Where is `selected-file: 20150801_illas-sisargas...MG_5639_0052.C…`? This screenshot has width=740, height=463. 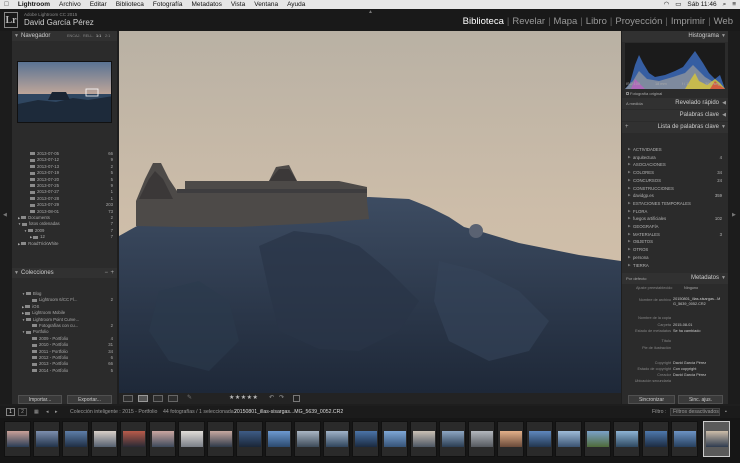 selected-file: 20150801_illas-sisargas...MG_5639_0052.C… is located at coordinates (288, 412).